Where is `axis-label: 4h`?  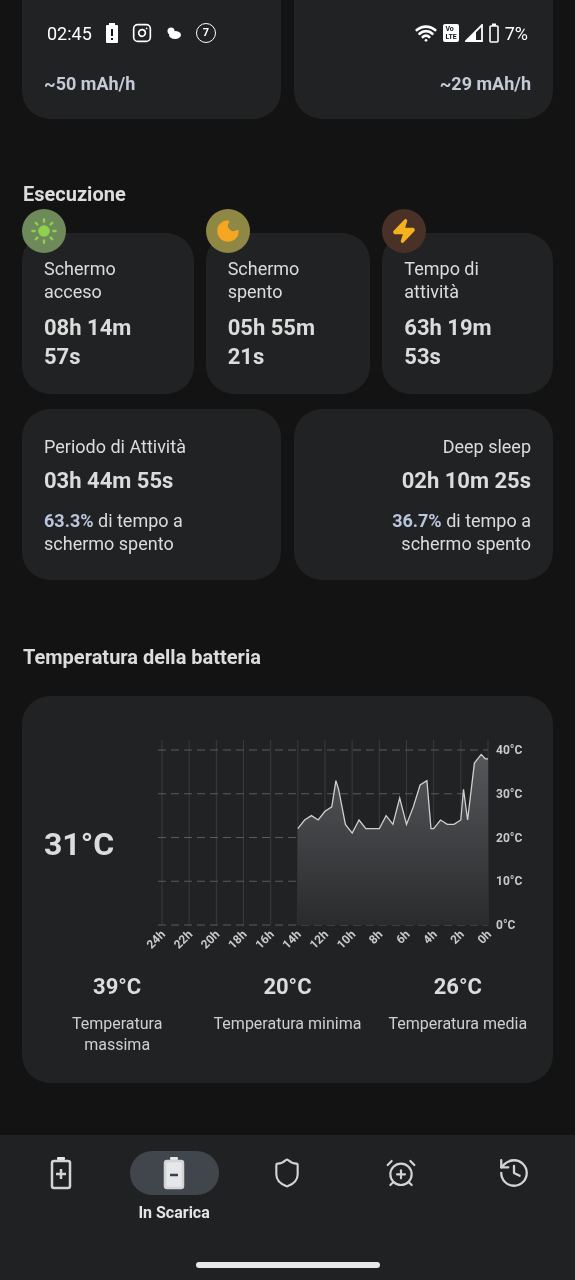
axis-label: 4h is located at coordinates (430, 937).